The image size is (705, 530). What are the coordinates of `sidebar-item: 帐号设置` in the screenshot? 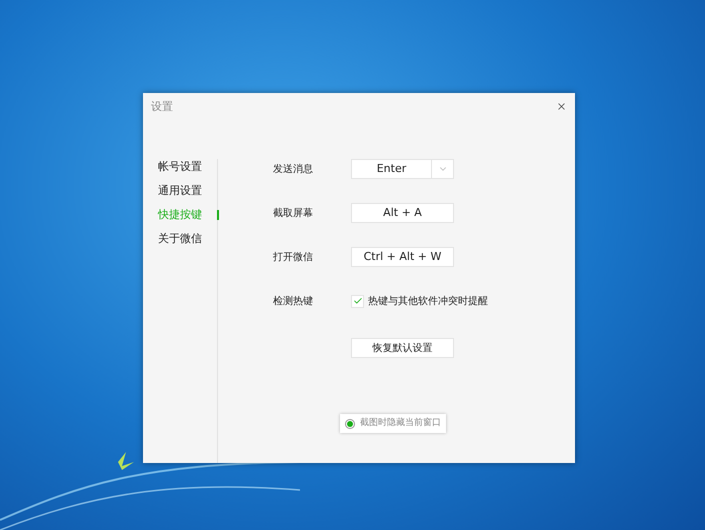 It's located at (187, 167).